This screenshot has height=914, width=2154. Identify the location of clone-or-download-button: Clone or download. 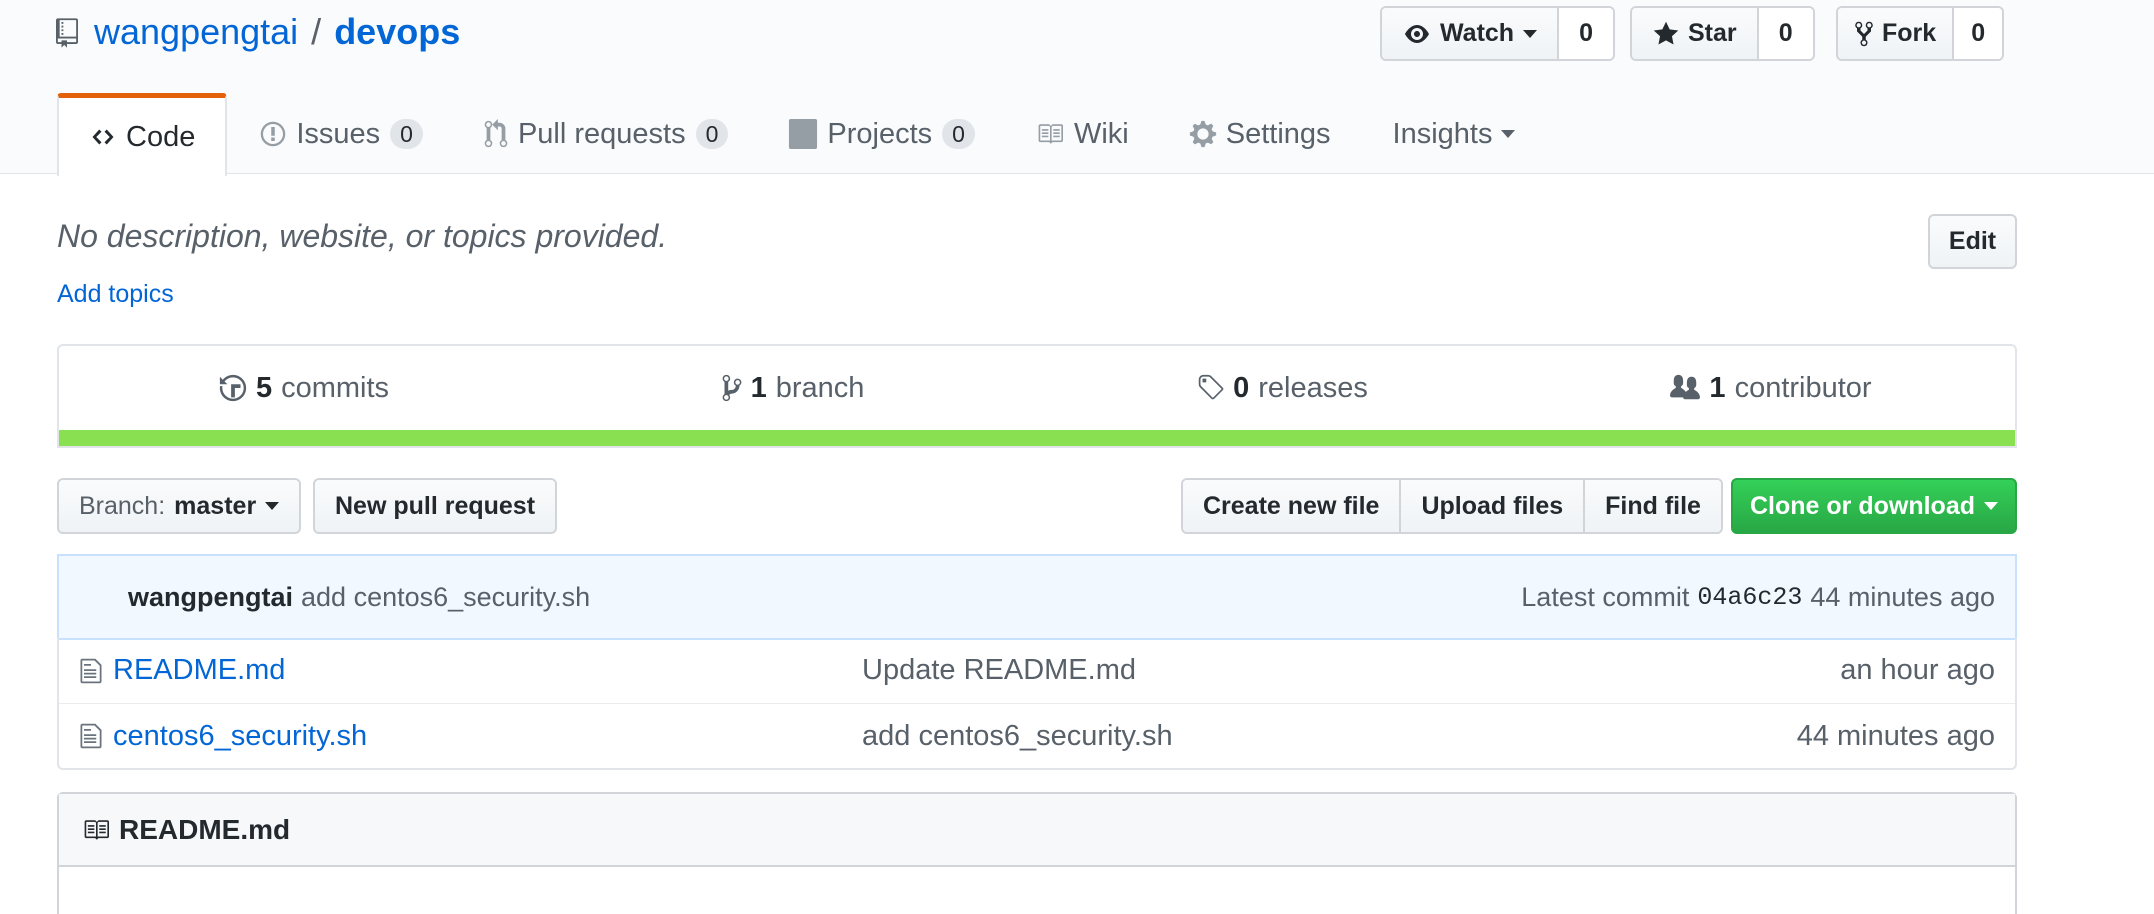
(1874, 506).